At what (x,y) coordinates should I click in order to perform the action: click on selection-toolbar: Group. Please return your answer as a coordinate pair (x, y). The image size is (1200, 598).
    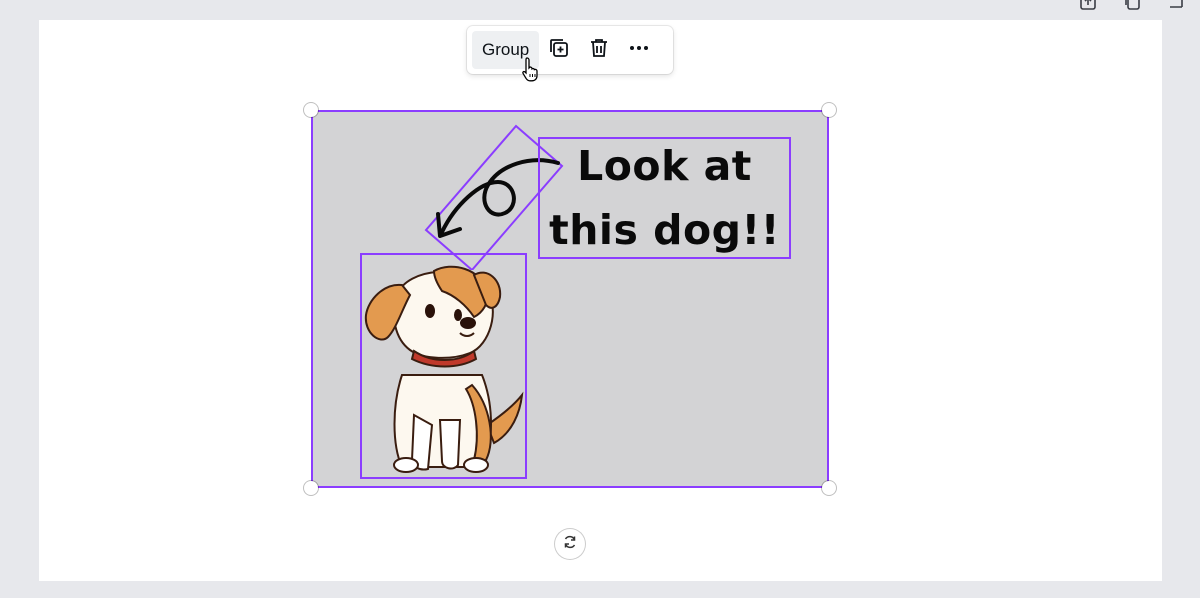
    Looking at the image, I should click on (570, 50).